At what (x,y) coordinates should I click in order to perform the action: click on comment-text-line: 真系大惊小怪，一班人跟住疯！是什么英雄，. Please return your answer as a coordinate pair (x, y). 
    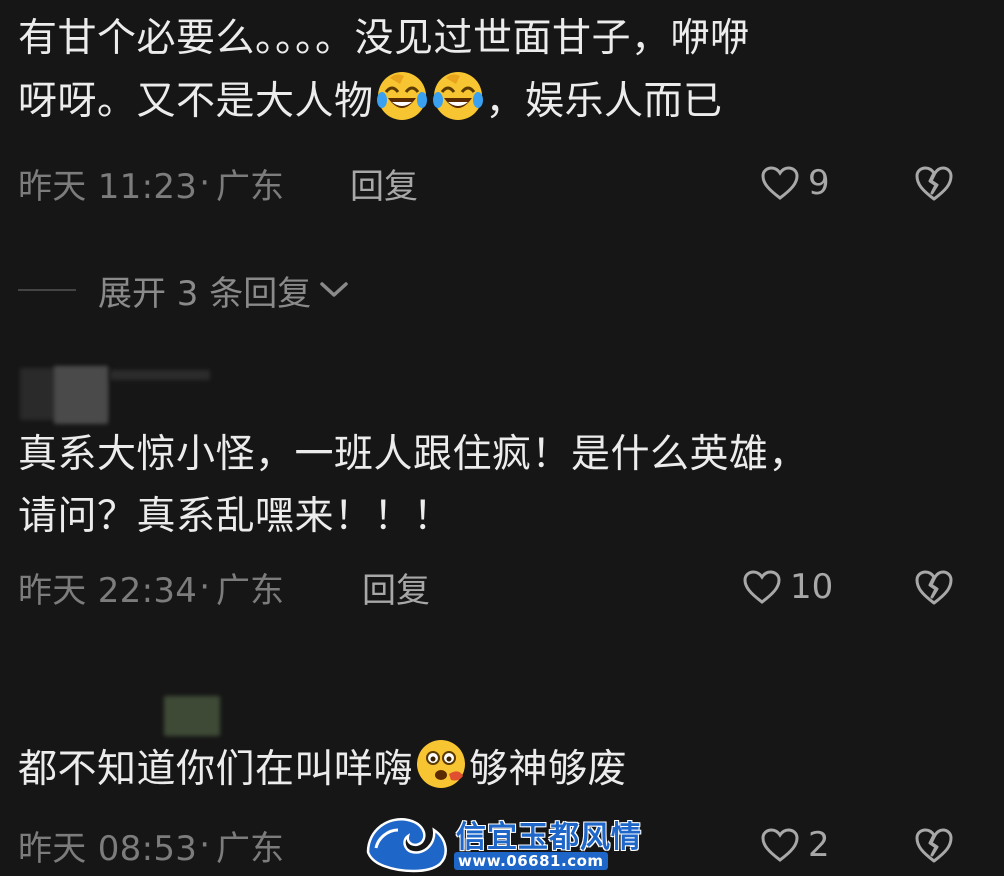
    Looking at the image, I should click on (413, 454).